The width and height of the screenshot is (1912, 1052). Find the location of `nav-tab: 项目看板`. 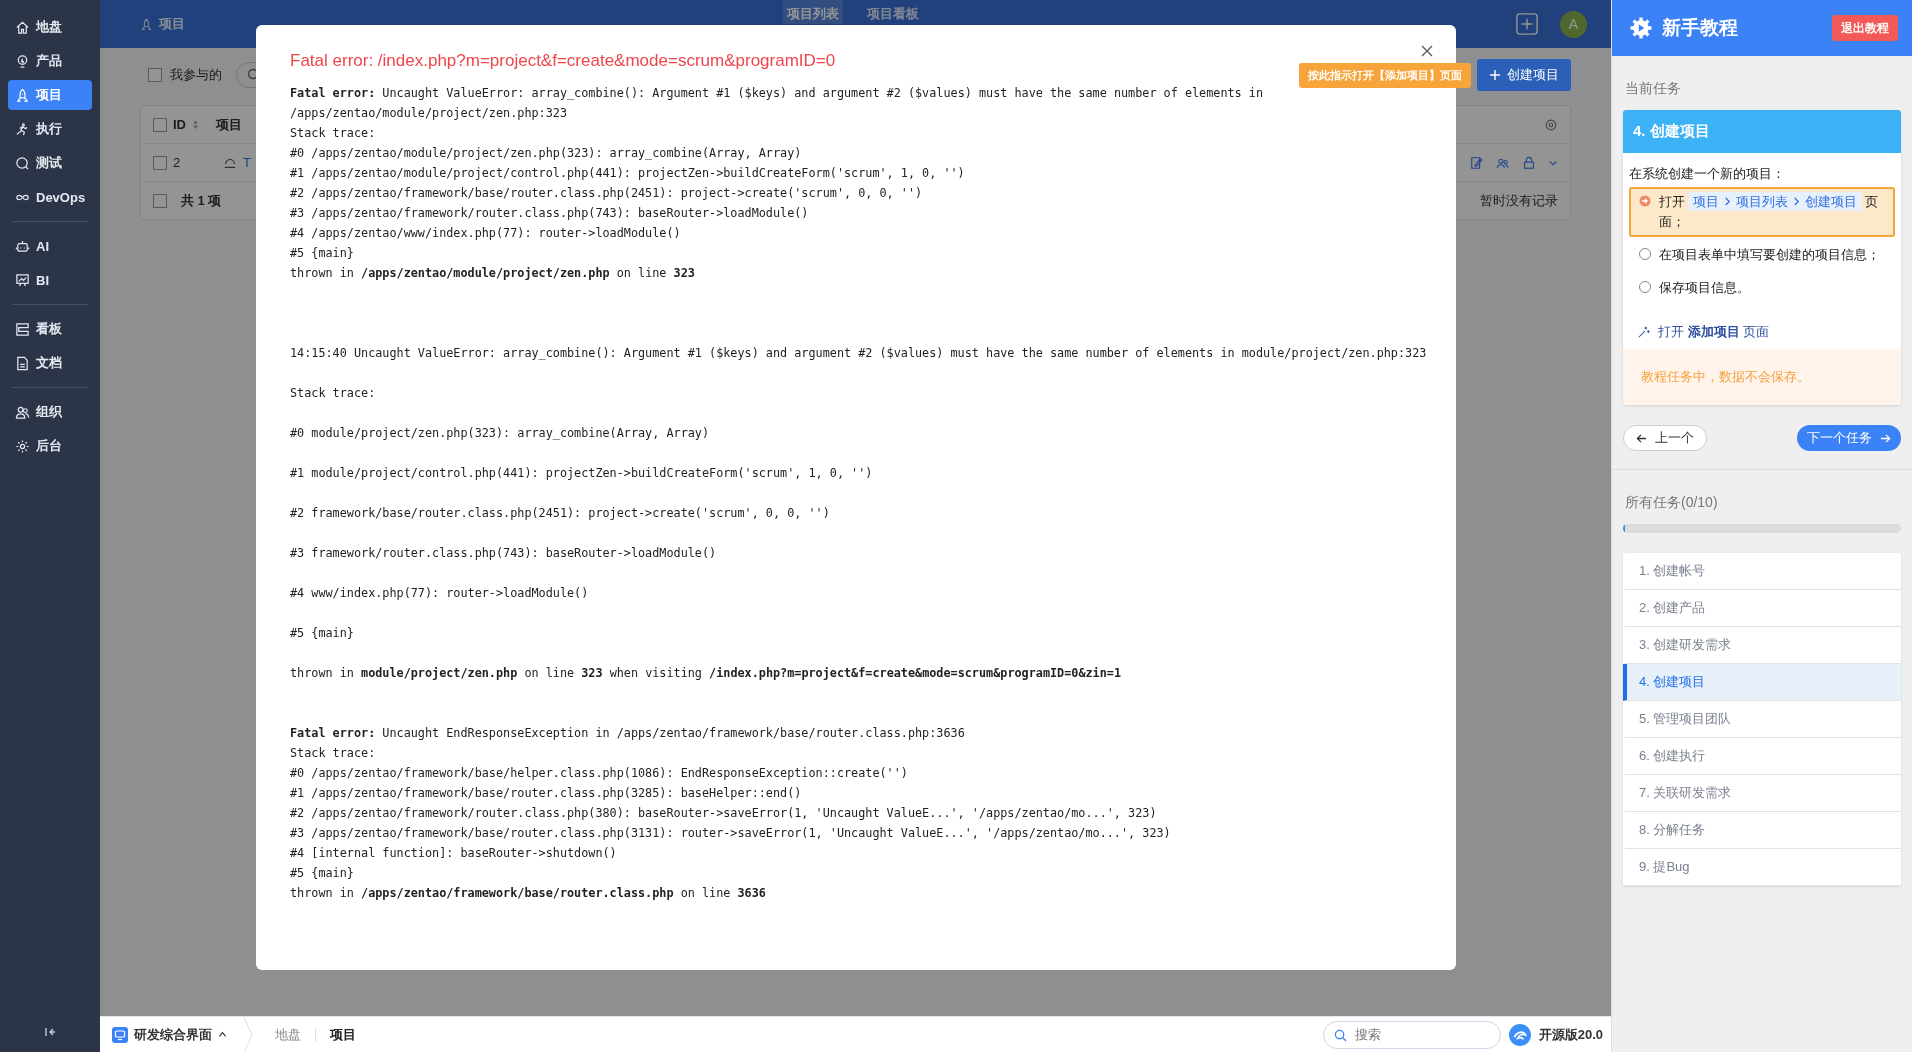

nav-tab: 项目看板 is located at coordinates (893, 12).